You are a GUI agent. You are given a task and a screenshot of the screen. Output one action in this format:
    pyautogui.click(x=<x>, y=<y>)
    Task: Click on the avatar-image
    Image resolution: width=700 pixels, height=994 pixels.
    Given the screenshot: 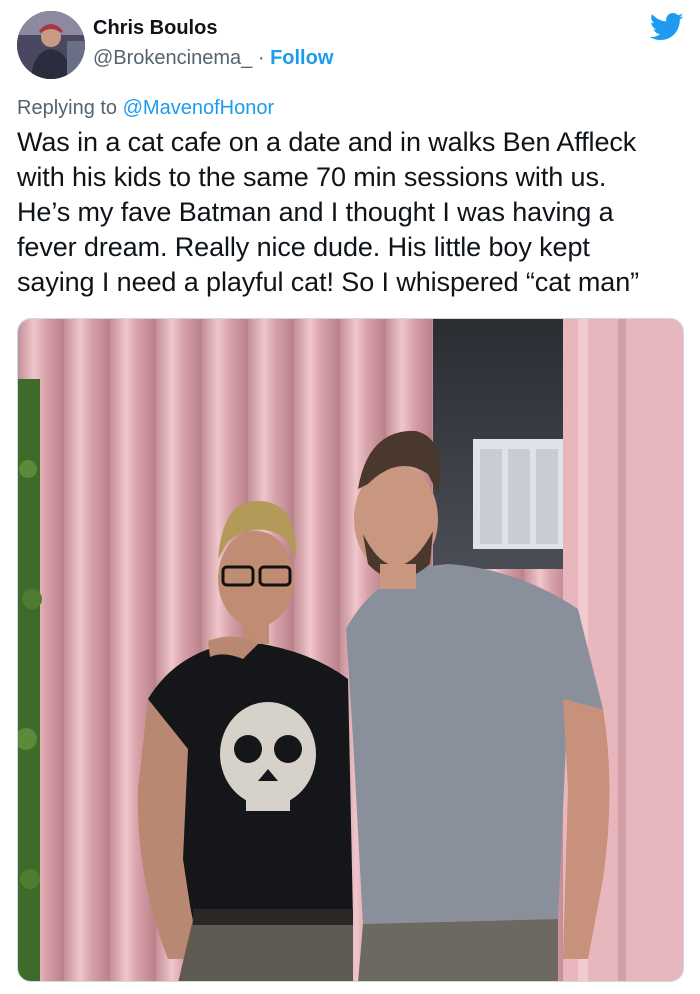 What is the action you would take?
    pyautogui.click(x=51, y=45)
    